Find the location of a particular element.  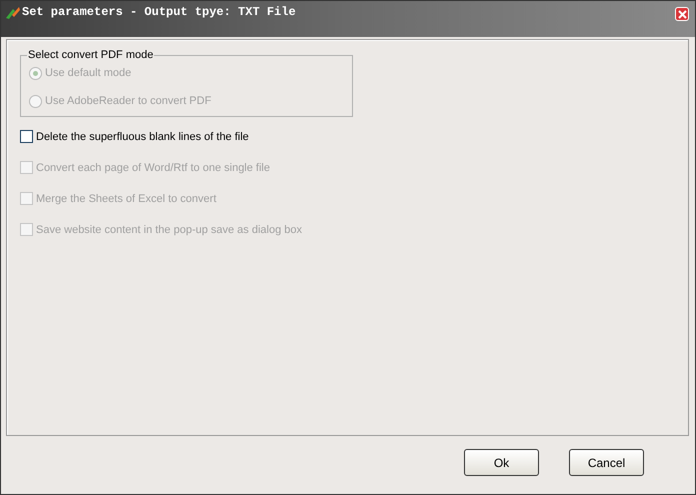

checkbox-label: Delete the superfluous blank lines of the file is located at coordinates (142, 136).